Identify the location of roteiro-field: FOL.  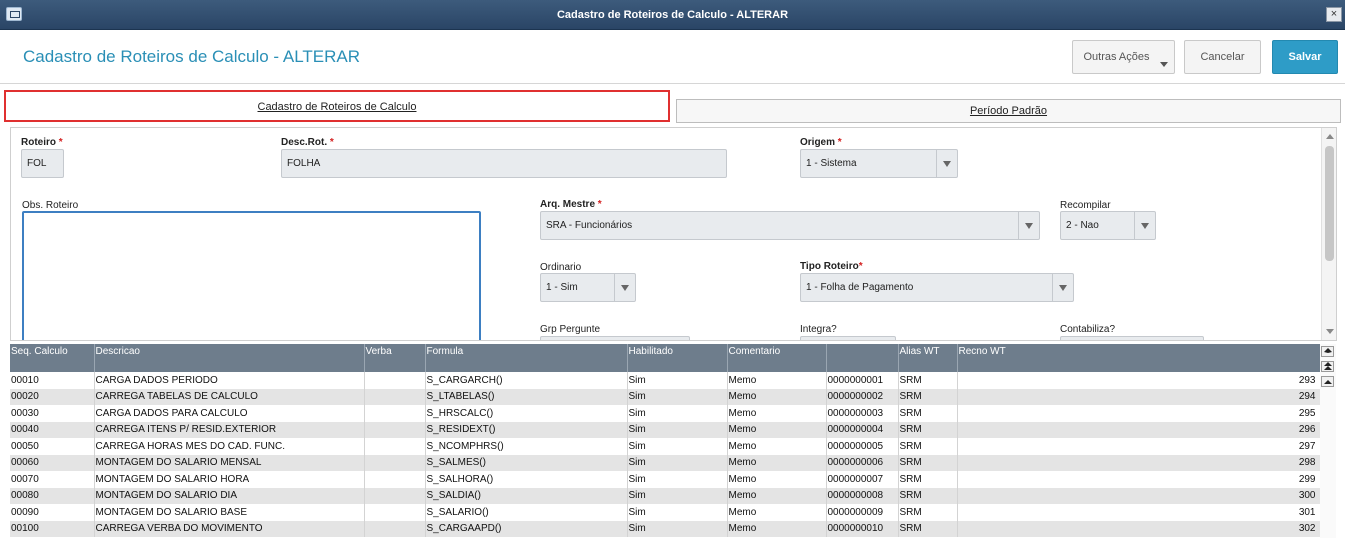
(42, 163).